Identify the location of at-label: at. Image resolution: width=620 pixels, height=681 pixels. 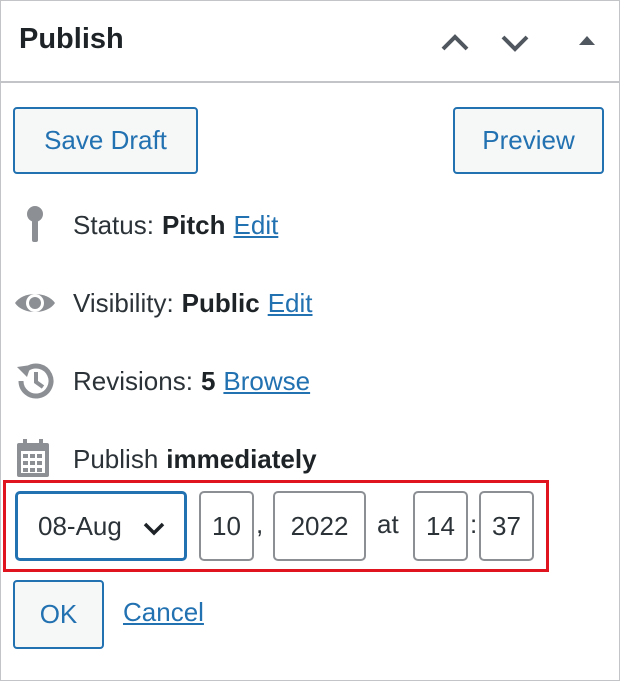
(388, 524).